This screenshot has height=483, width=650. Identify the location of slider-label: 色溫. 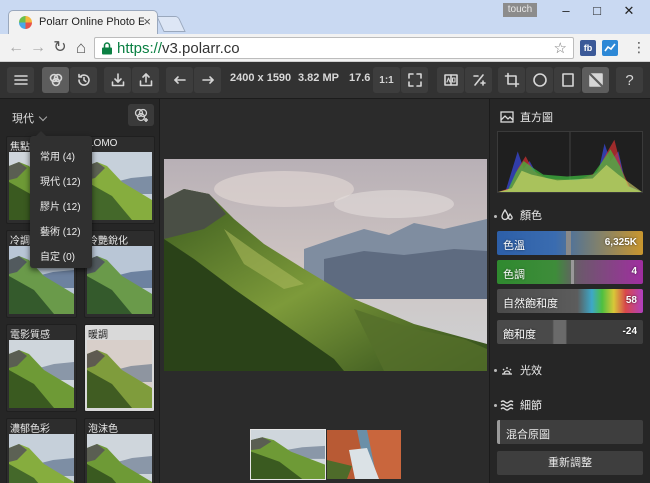
(514, 246).